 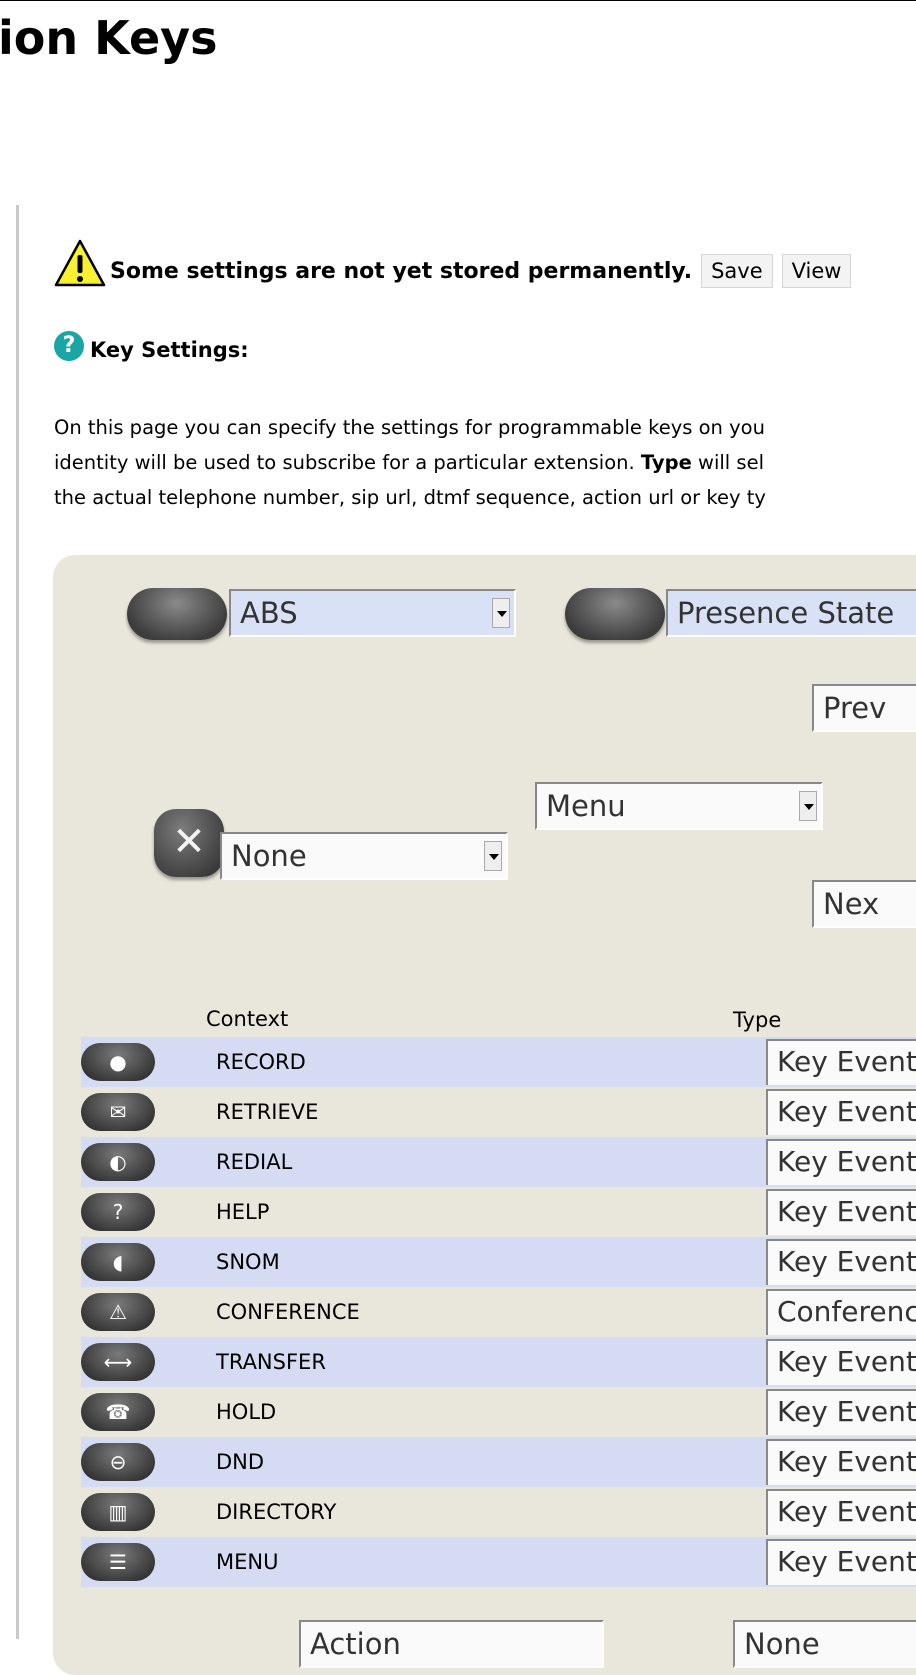 What do you see at coordinates (177, 614) in the screenshot?
I see `left-function-key` at bounding box center [177, 614].